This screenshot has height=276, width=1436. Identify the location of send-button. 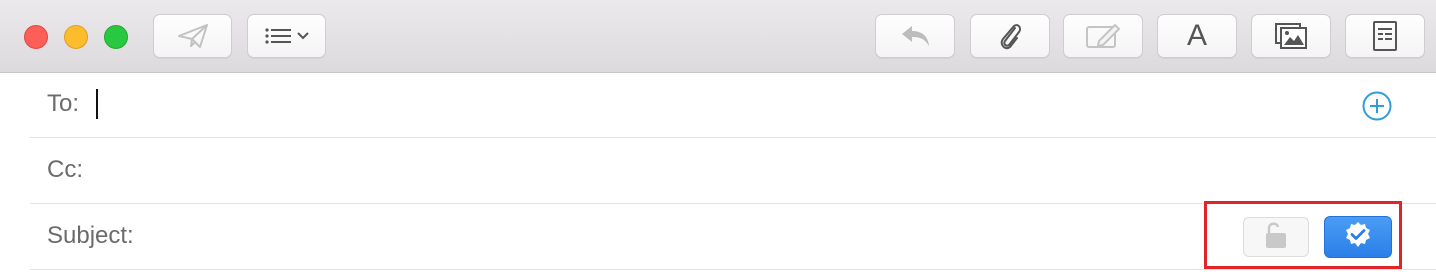
(192, 36).